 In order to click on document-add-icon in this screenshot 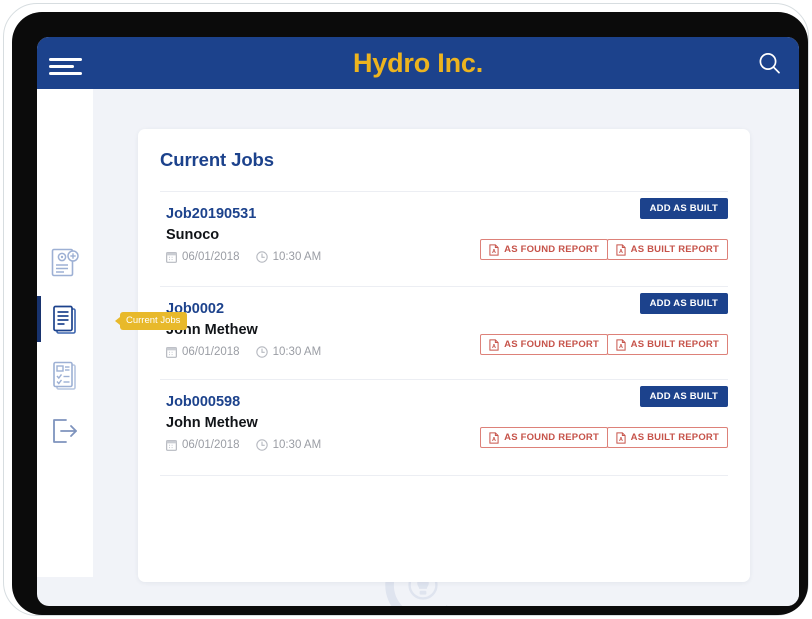, I will do `click(65, 262)`.